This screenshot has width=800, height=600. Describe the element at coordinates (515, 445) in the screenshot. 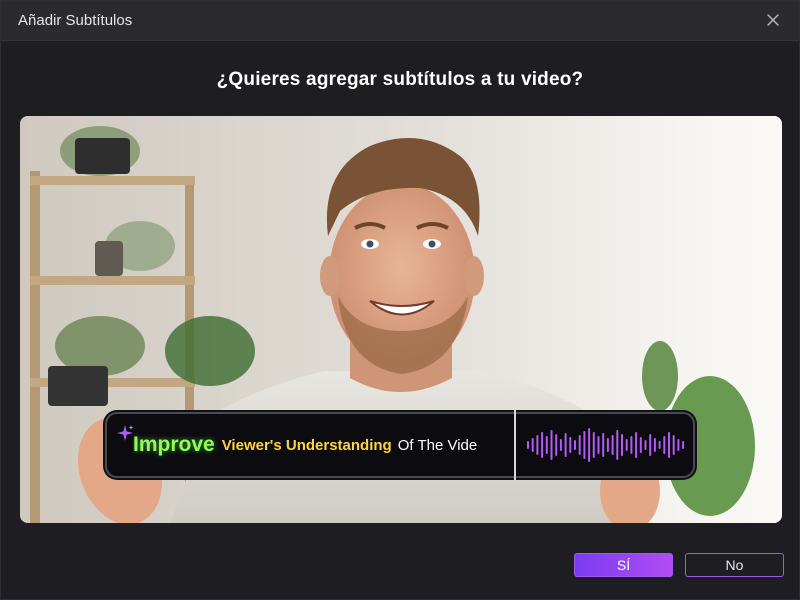

I see `playhead-line` at that location.